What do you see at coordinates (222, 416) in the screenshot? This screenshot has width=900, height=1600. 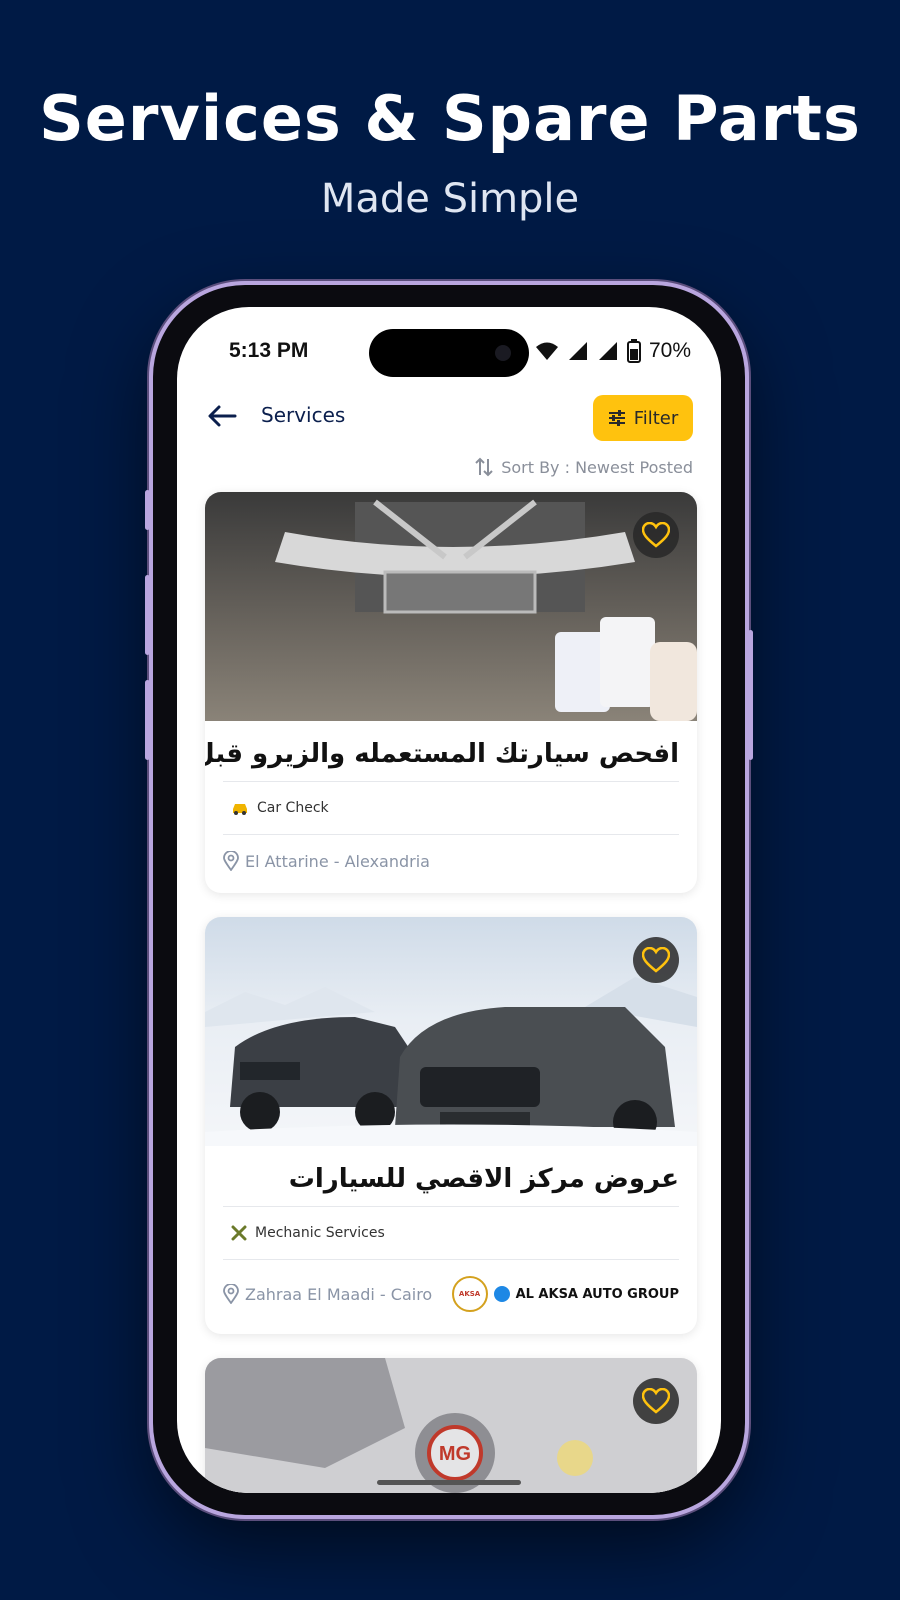 I see `back-arrow-icon` at bounding box center [222, 416].